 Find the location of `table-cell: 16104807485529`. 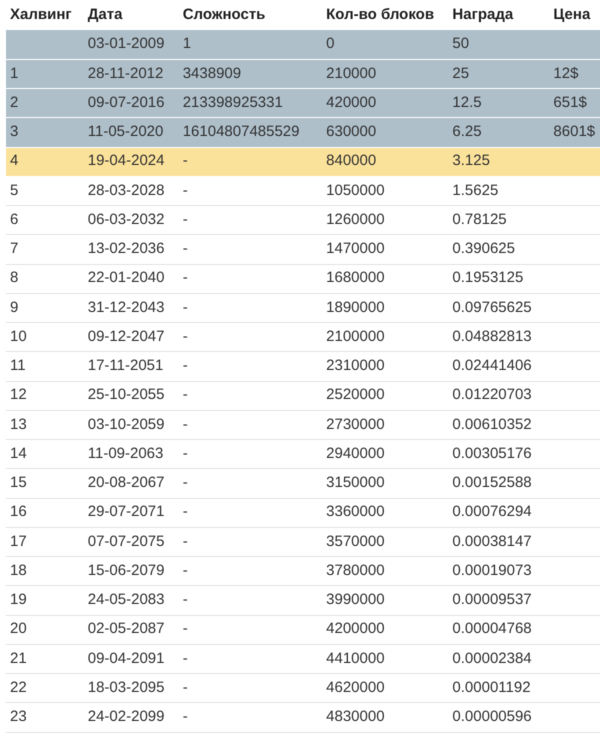

table-cell: 16104807485529 is located at coordinates (241, 131).